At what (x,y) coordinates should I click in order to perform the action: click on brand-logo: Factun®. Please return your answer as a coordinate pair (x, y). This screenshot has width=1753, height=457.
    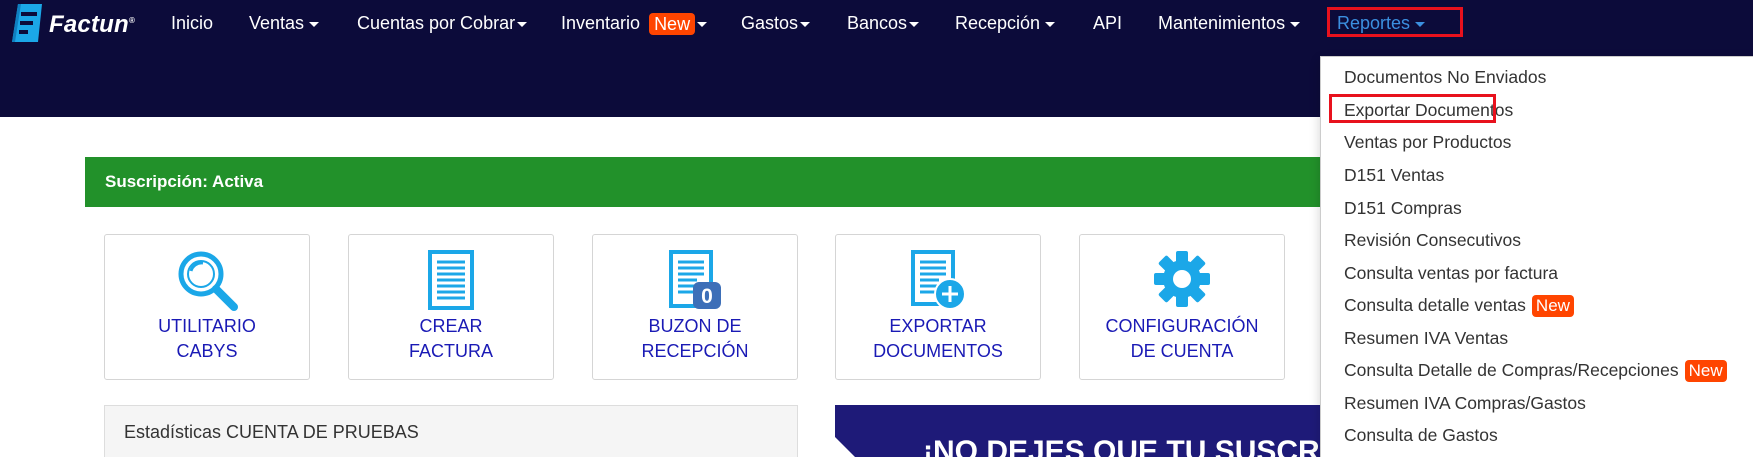
    Looking at the image, I should click on (72, 25).